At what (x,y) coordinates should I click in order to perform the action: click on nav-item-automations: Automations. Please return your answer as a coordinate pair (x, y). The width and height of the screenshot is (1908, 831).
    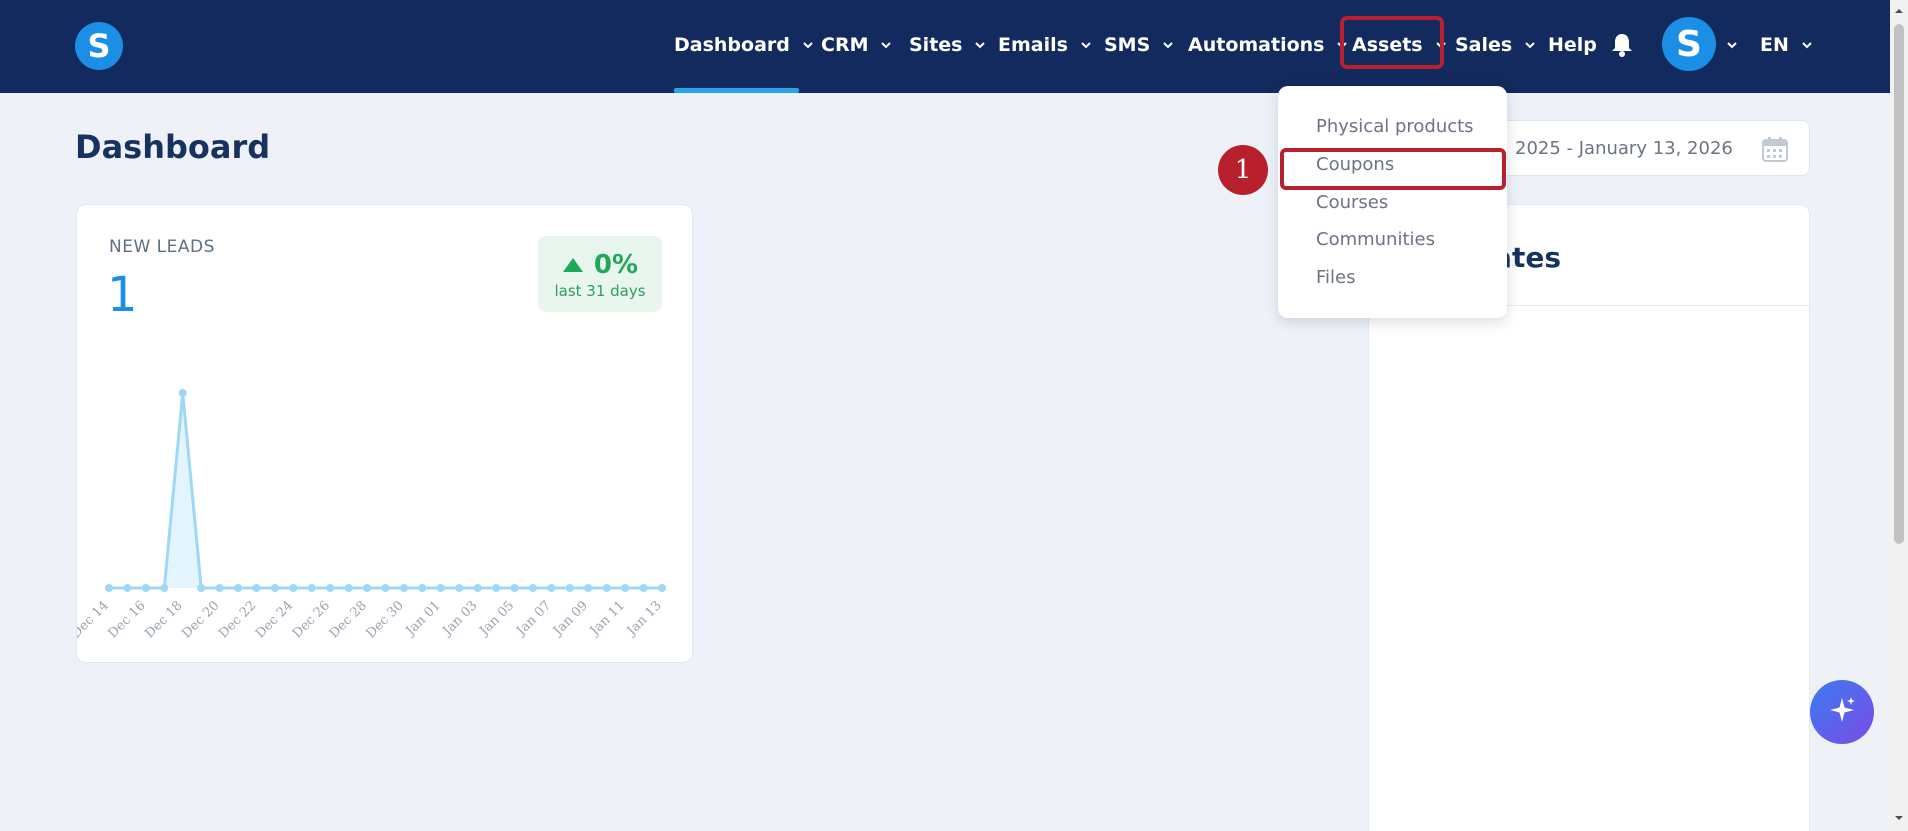
    Looking at the image, I should click on (1268, 45).